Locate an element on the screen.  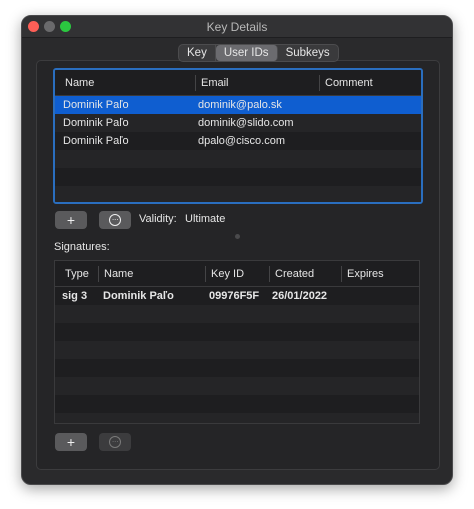
user-ids-table-header: Name Email Comment is located at coordinates (238, 83).